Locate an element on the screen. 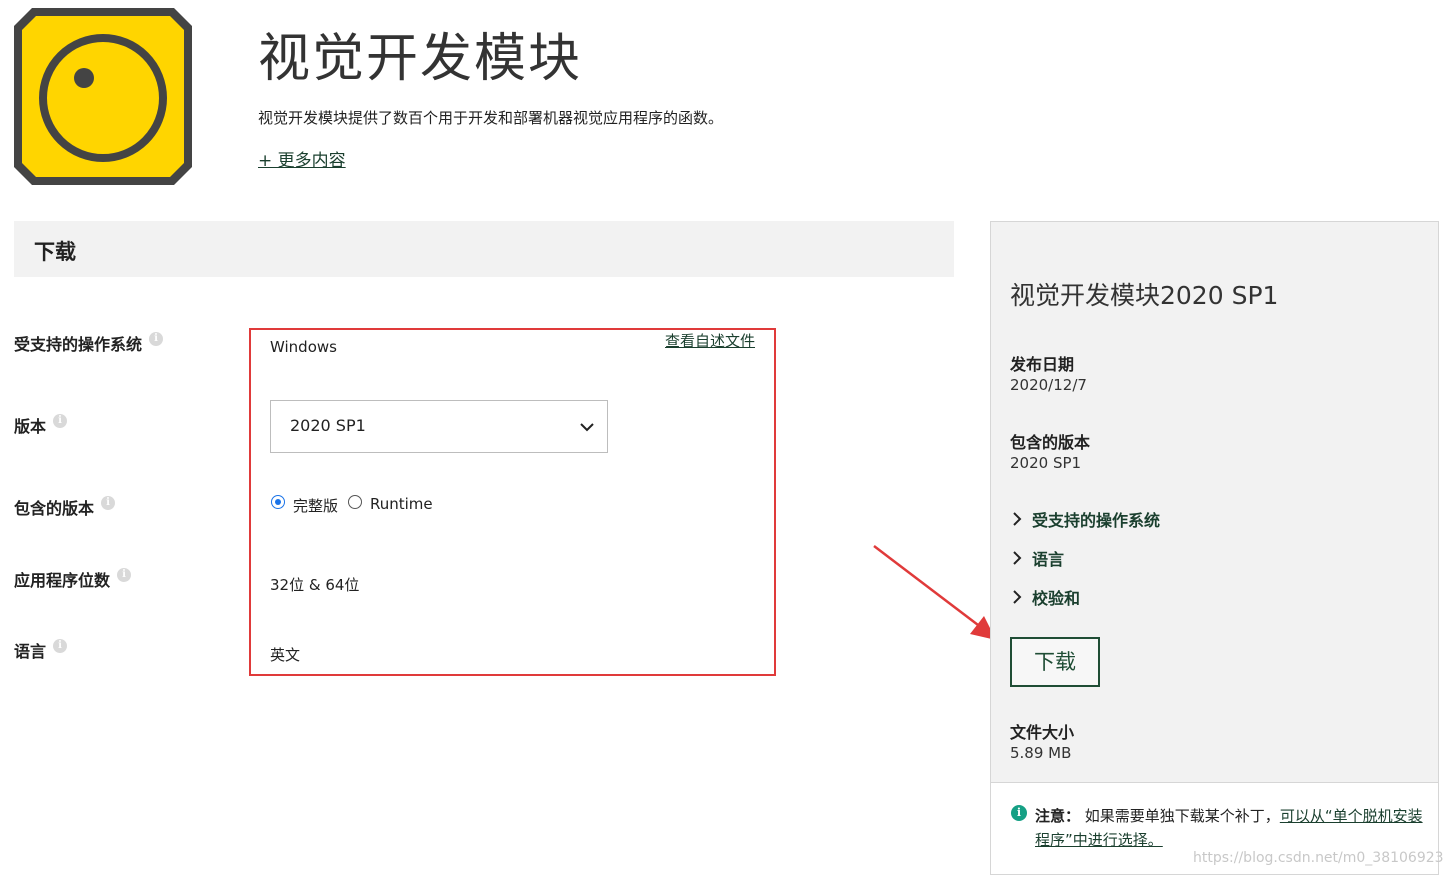  notice-text: 注意： 如果需要单独下载某个补丁，可以从“单个脱机安装程序”中进行选择。 is located at coordinates (1232, 828).